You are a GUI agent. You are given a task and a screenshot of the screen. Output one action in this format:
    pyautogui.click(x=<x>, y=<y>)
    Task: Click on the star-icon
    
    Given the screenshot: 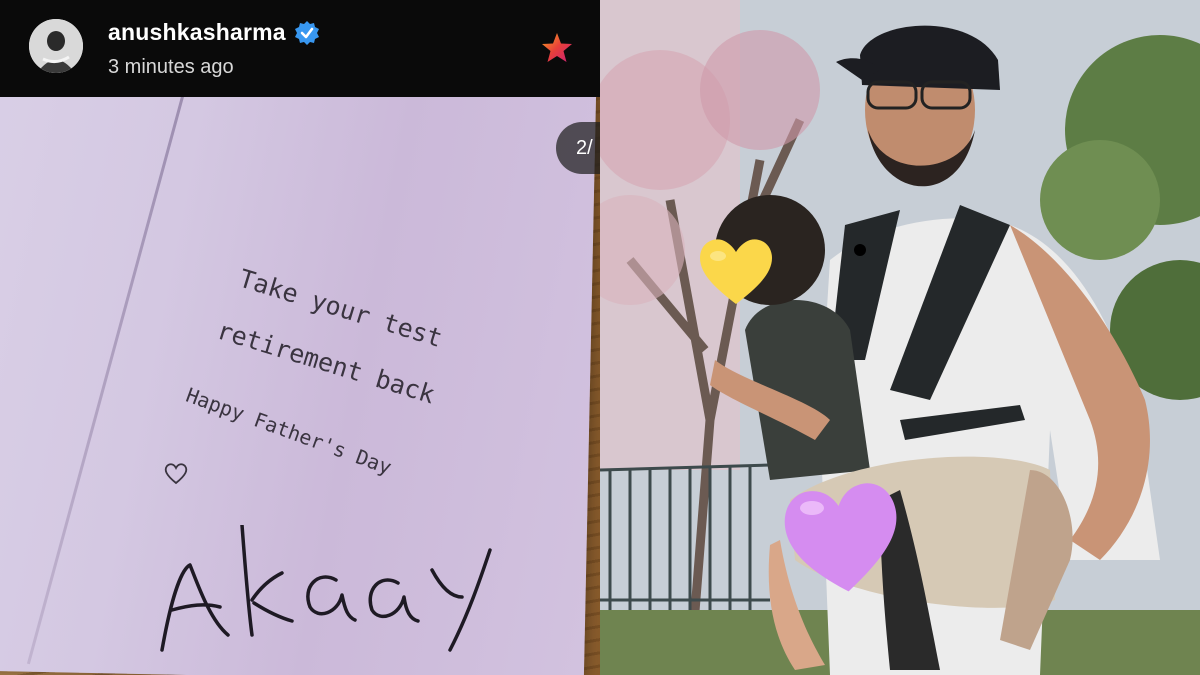 What is the action you would take?
    pyautogui.click(x=557, y=48)
    